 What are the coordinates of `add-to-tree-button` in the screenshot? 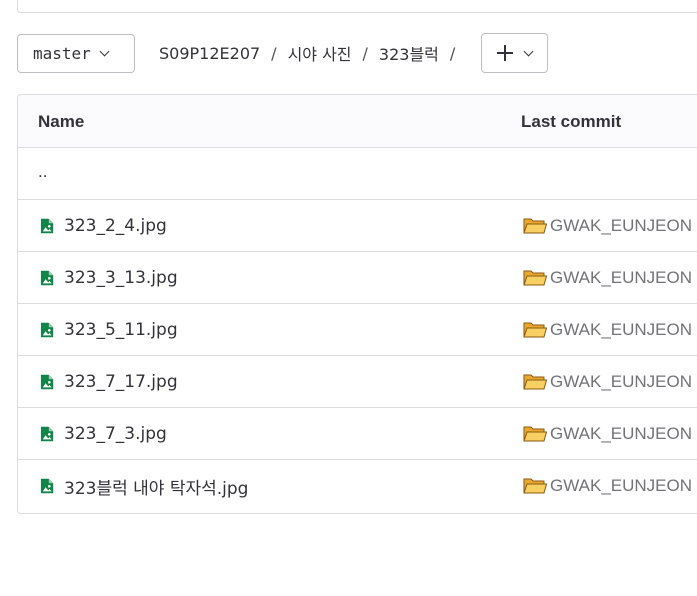 It's located at (515, 53).